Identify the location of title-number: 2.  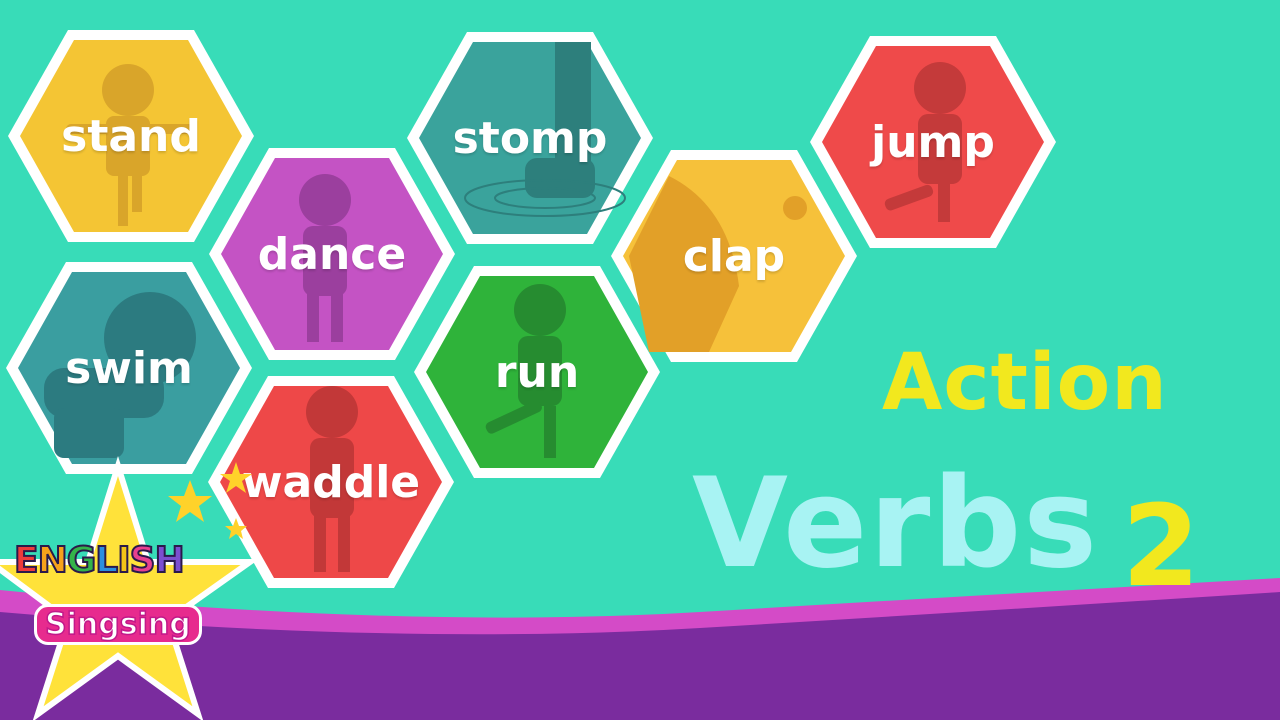
(1161, 547).